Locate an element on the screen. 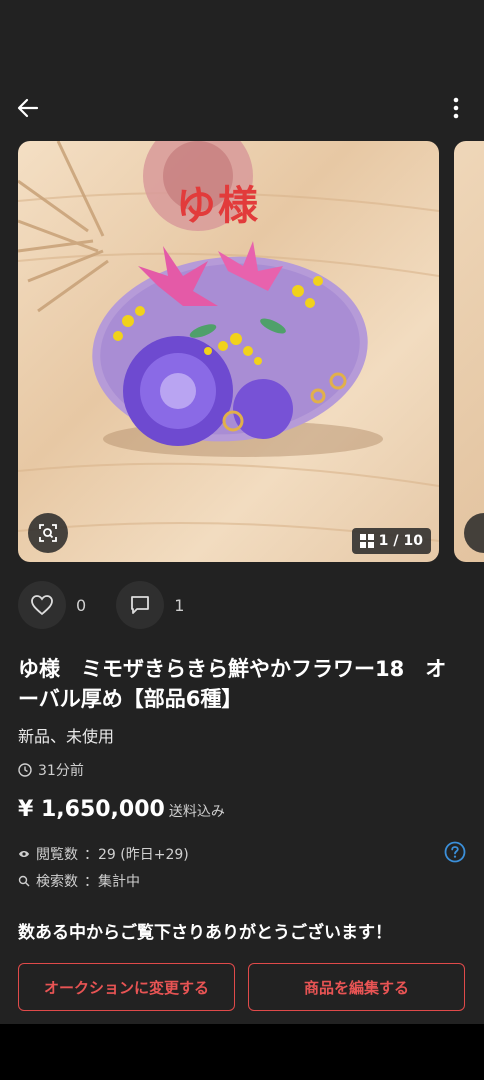 Image resolution: width=484 pixels, height=1080 pixels. heart-icon is located at coordinates (42, 605).